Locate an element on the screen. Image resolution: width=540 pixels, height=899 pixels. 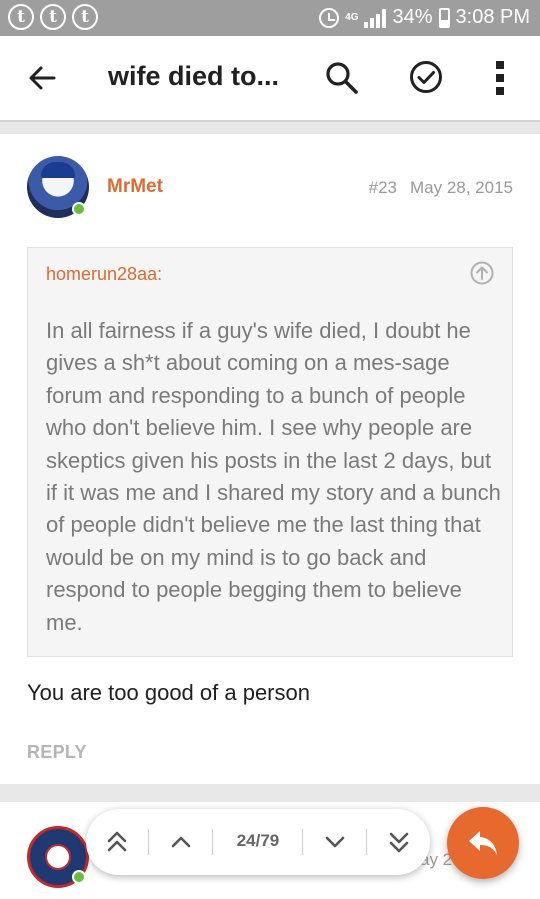
status-right: 4G 34% 3:08 PM is located at coordinates (424, 17).